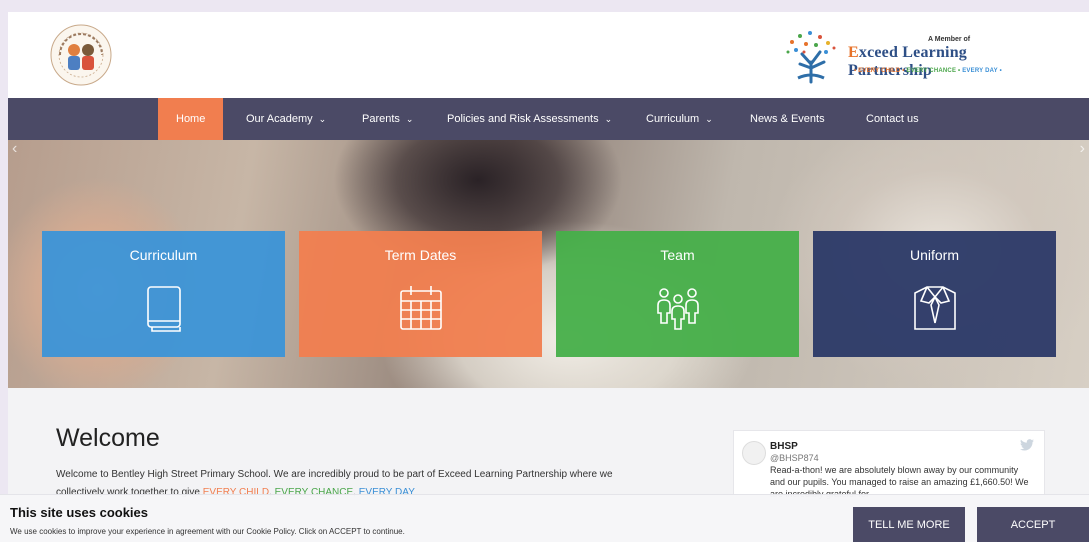 This screenshot has height=542, width=1089. Describe the element at coordinates (387, 119) in the screenshot. I see `nav-parents: Parents ⌄` at that location.